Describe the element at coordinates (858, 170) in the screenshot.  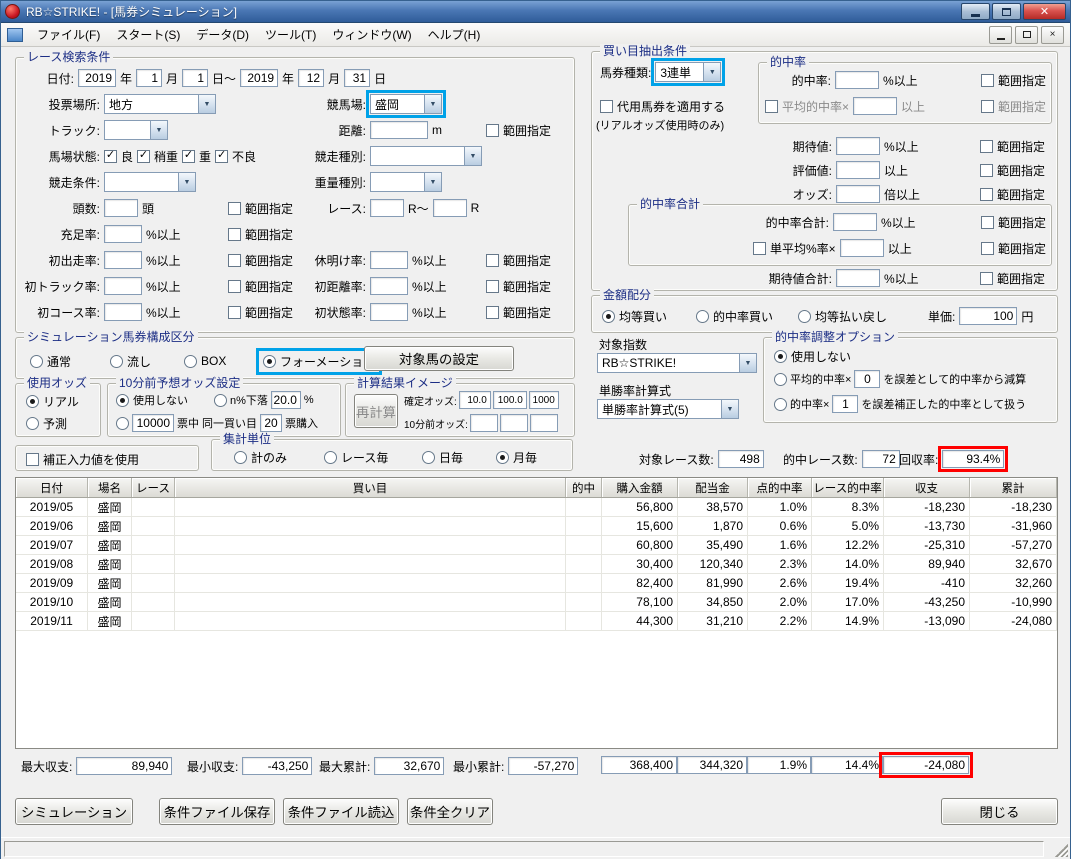
I see `evaluation-field` at that location.